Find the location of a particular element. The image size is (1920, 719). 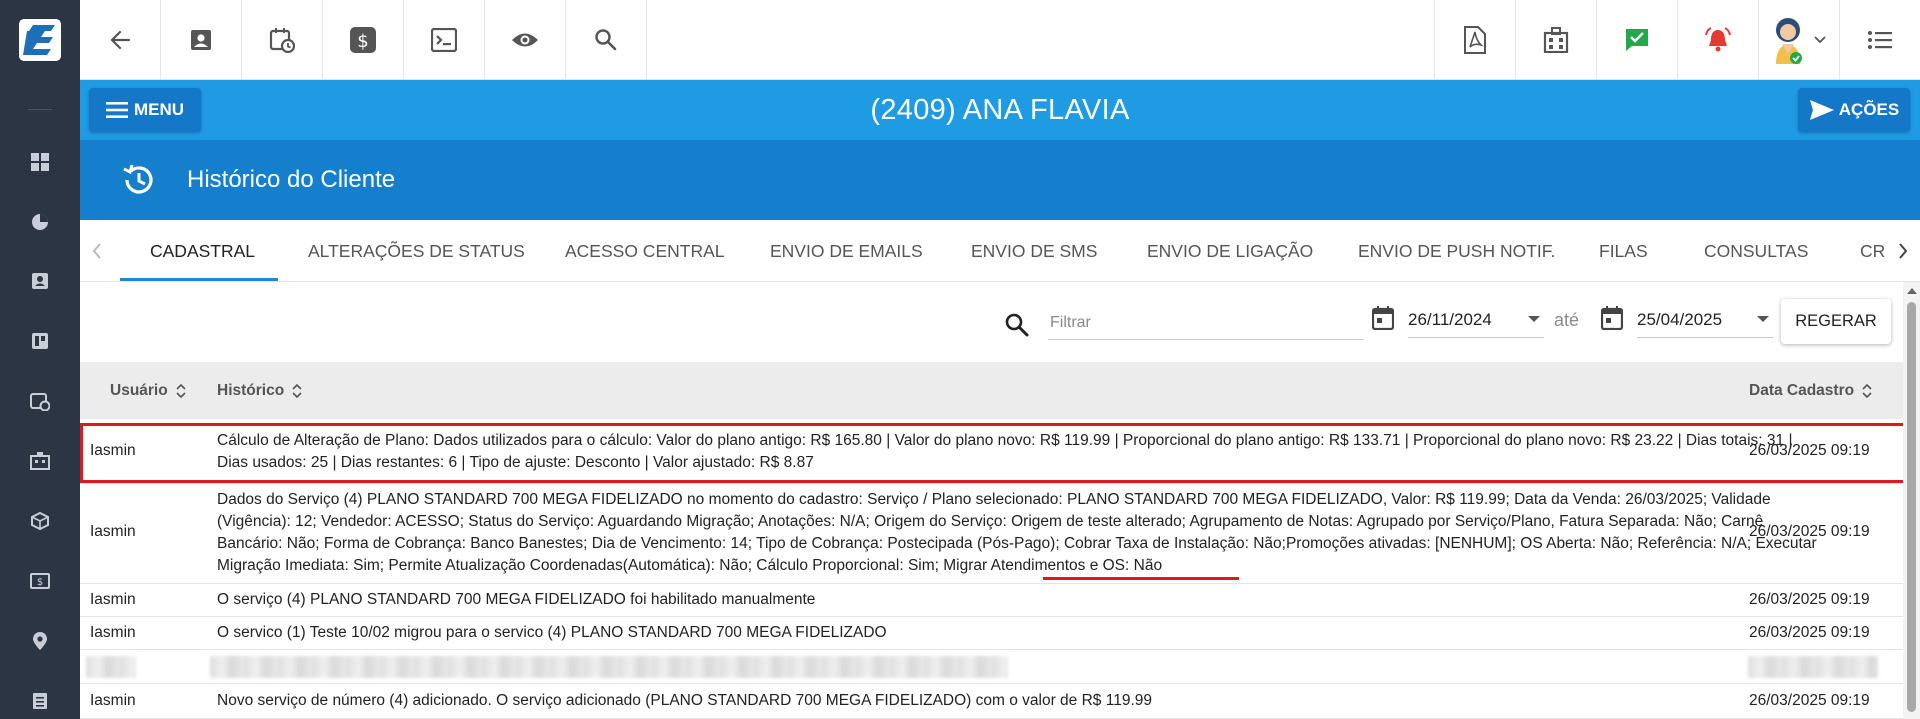

back-button is located at coordinates (120, 40).